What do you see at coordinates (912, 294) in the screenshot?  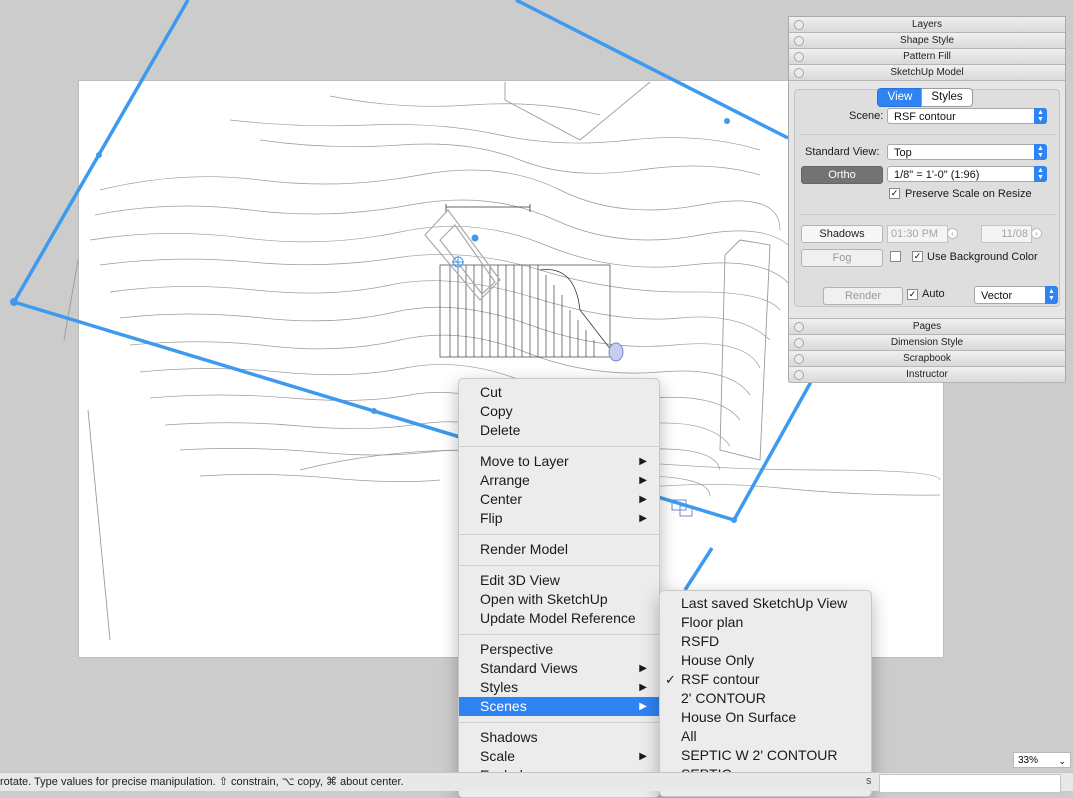 I see `auto-checkbox: ✓` at bounding box center [912, 294].